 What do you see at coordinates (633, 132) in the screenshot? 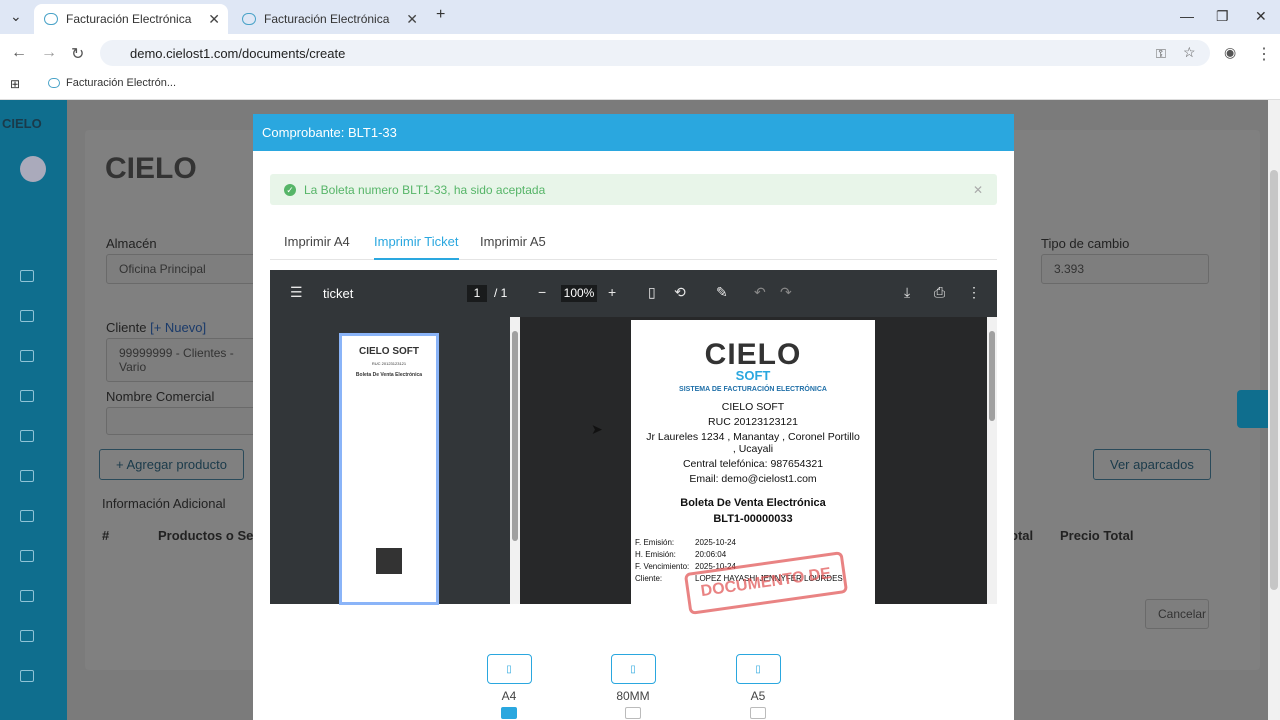
I see `modal-header: Comprobante: BLT1-33` at bounding box center [633, 132].